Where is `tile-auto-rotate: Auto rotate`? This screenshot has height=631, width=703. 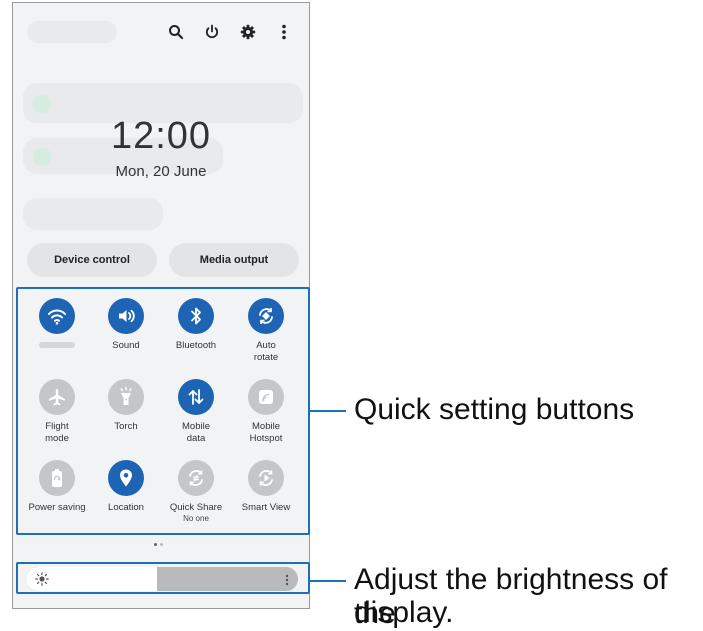
tile-auto-rotate: Auto rotate is located at coordinates (266, 331).